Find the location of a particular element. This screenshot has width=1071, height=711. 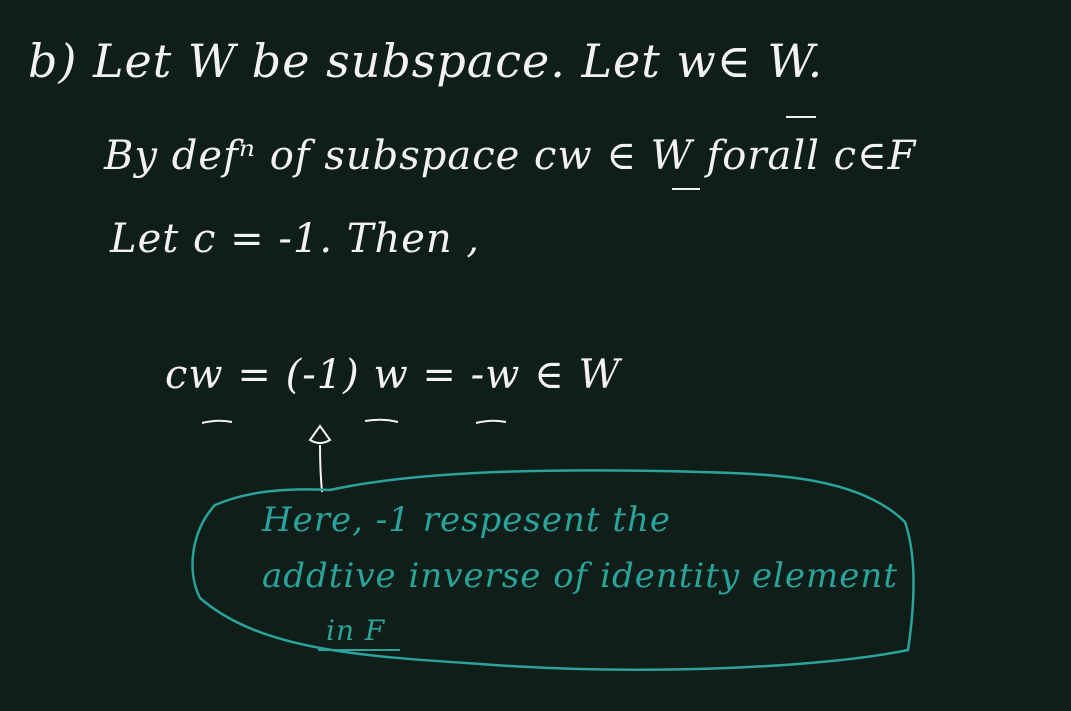

arrow-shaft is located at coordinates (321, 468).